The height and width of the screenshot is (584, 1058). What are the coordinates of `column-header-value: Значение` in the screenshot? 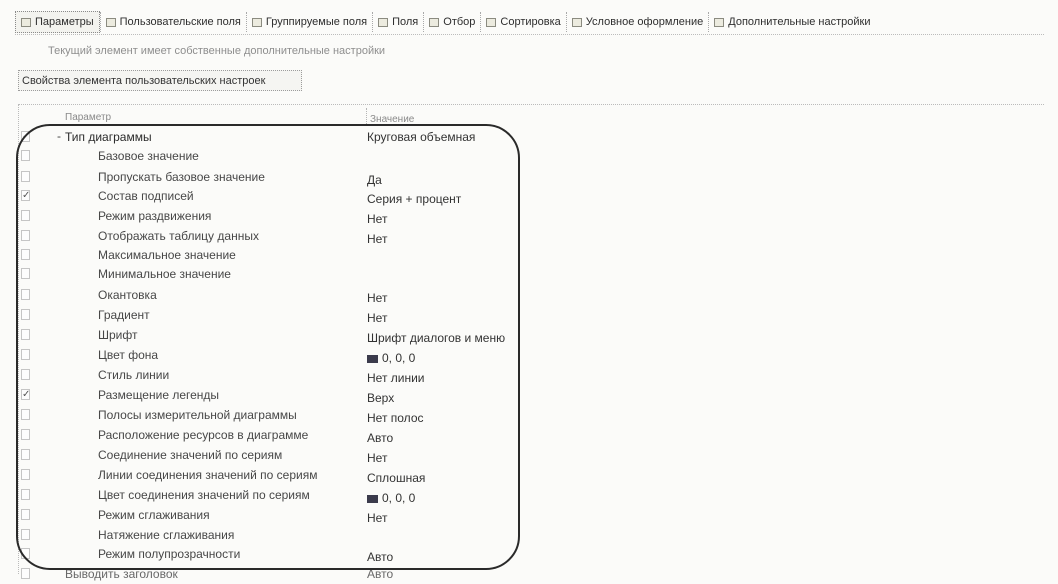 It's located at (392, 119).